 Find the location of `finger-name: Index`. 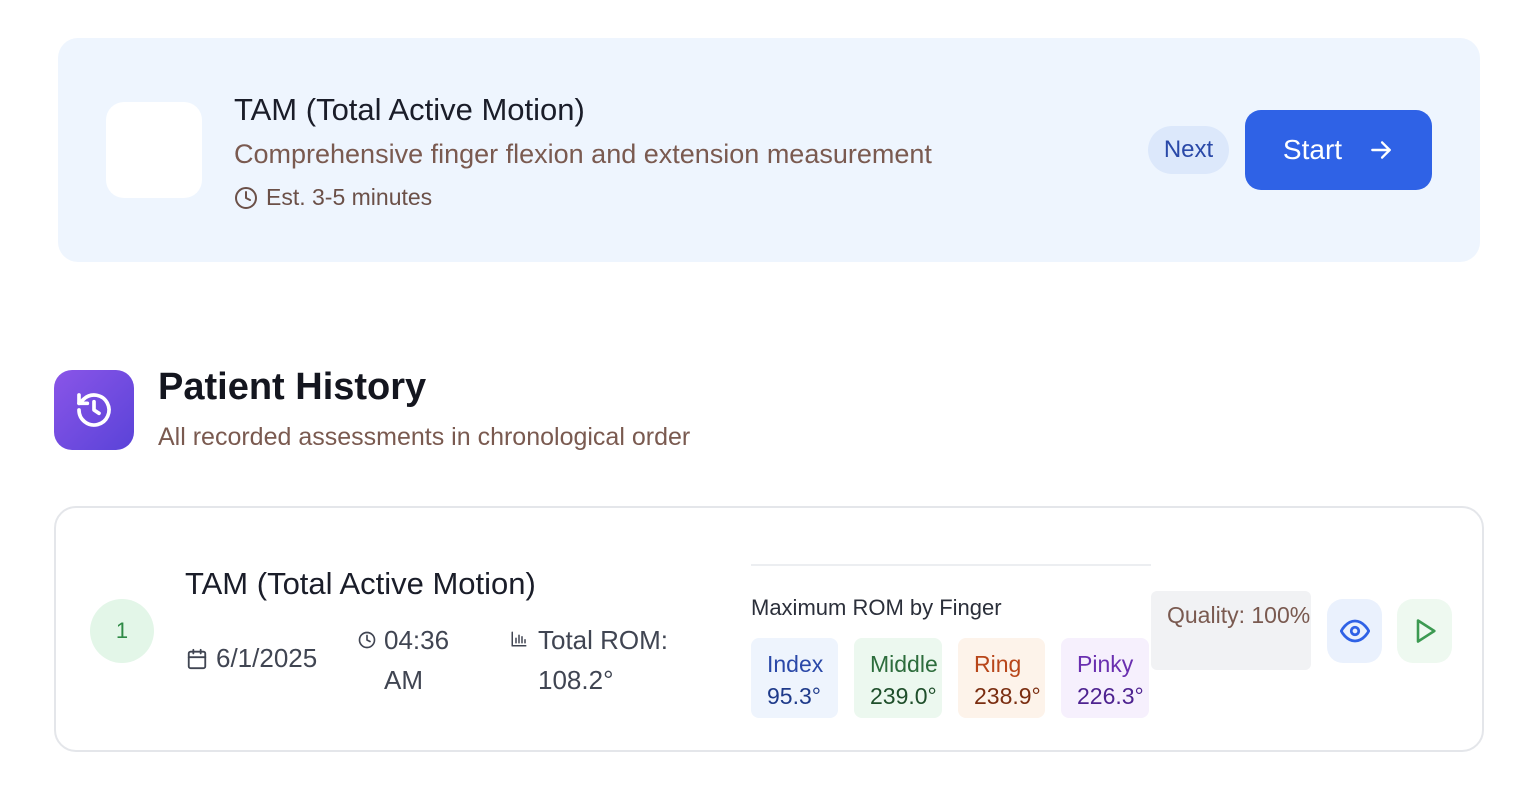

finger-name: Index is located at coordinates (795, 664).